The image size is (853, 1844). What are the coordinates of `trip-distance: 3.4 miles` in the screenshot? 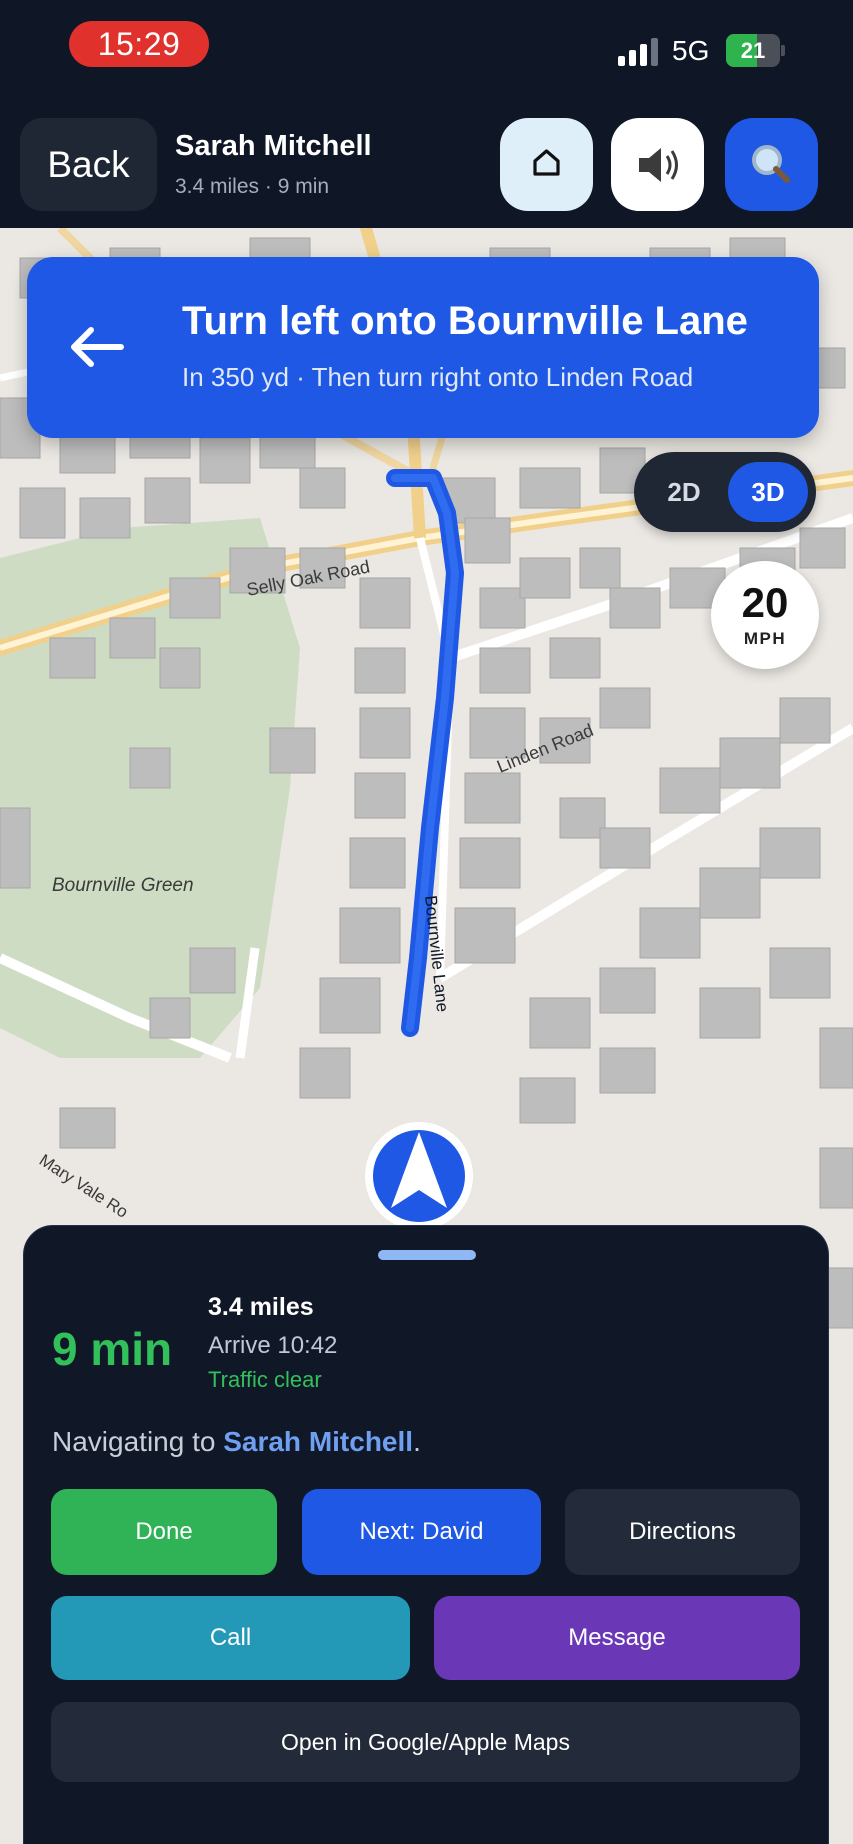 It's located at (261, 1307).